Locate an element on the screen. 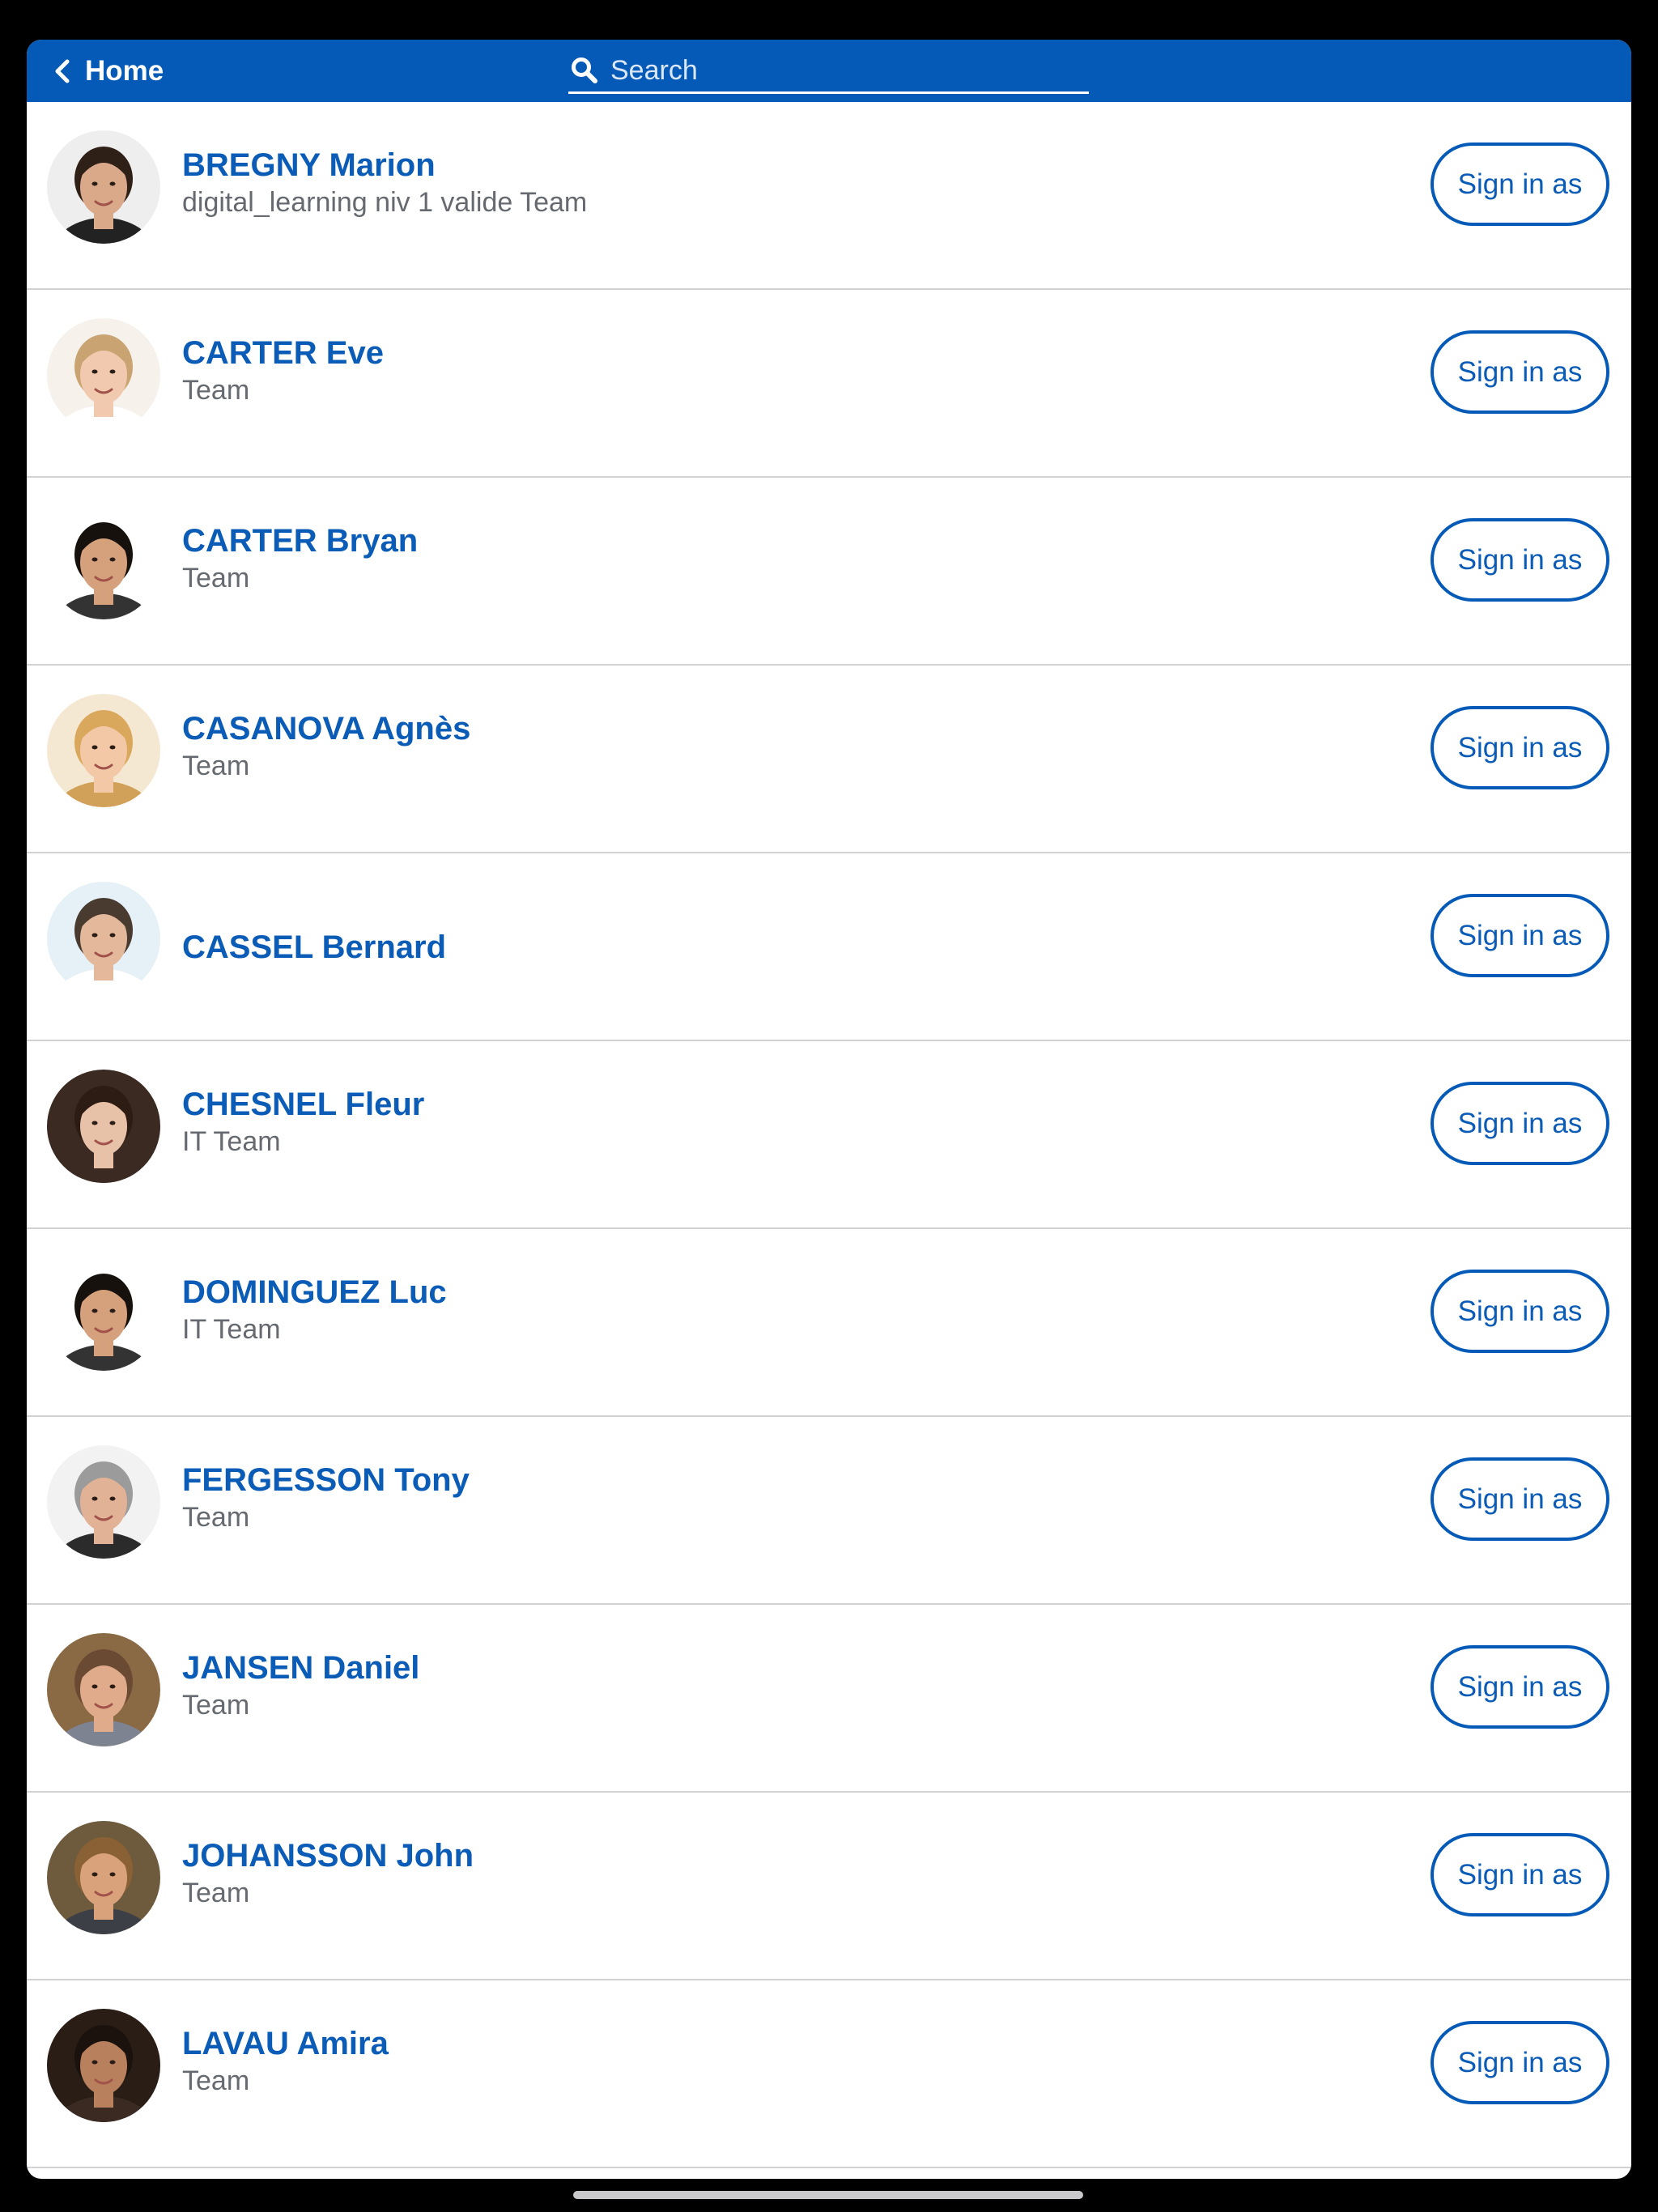 This screenshot has height=2212, width=1658. search-bar is located at coordinates (828, 72).